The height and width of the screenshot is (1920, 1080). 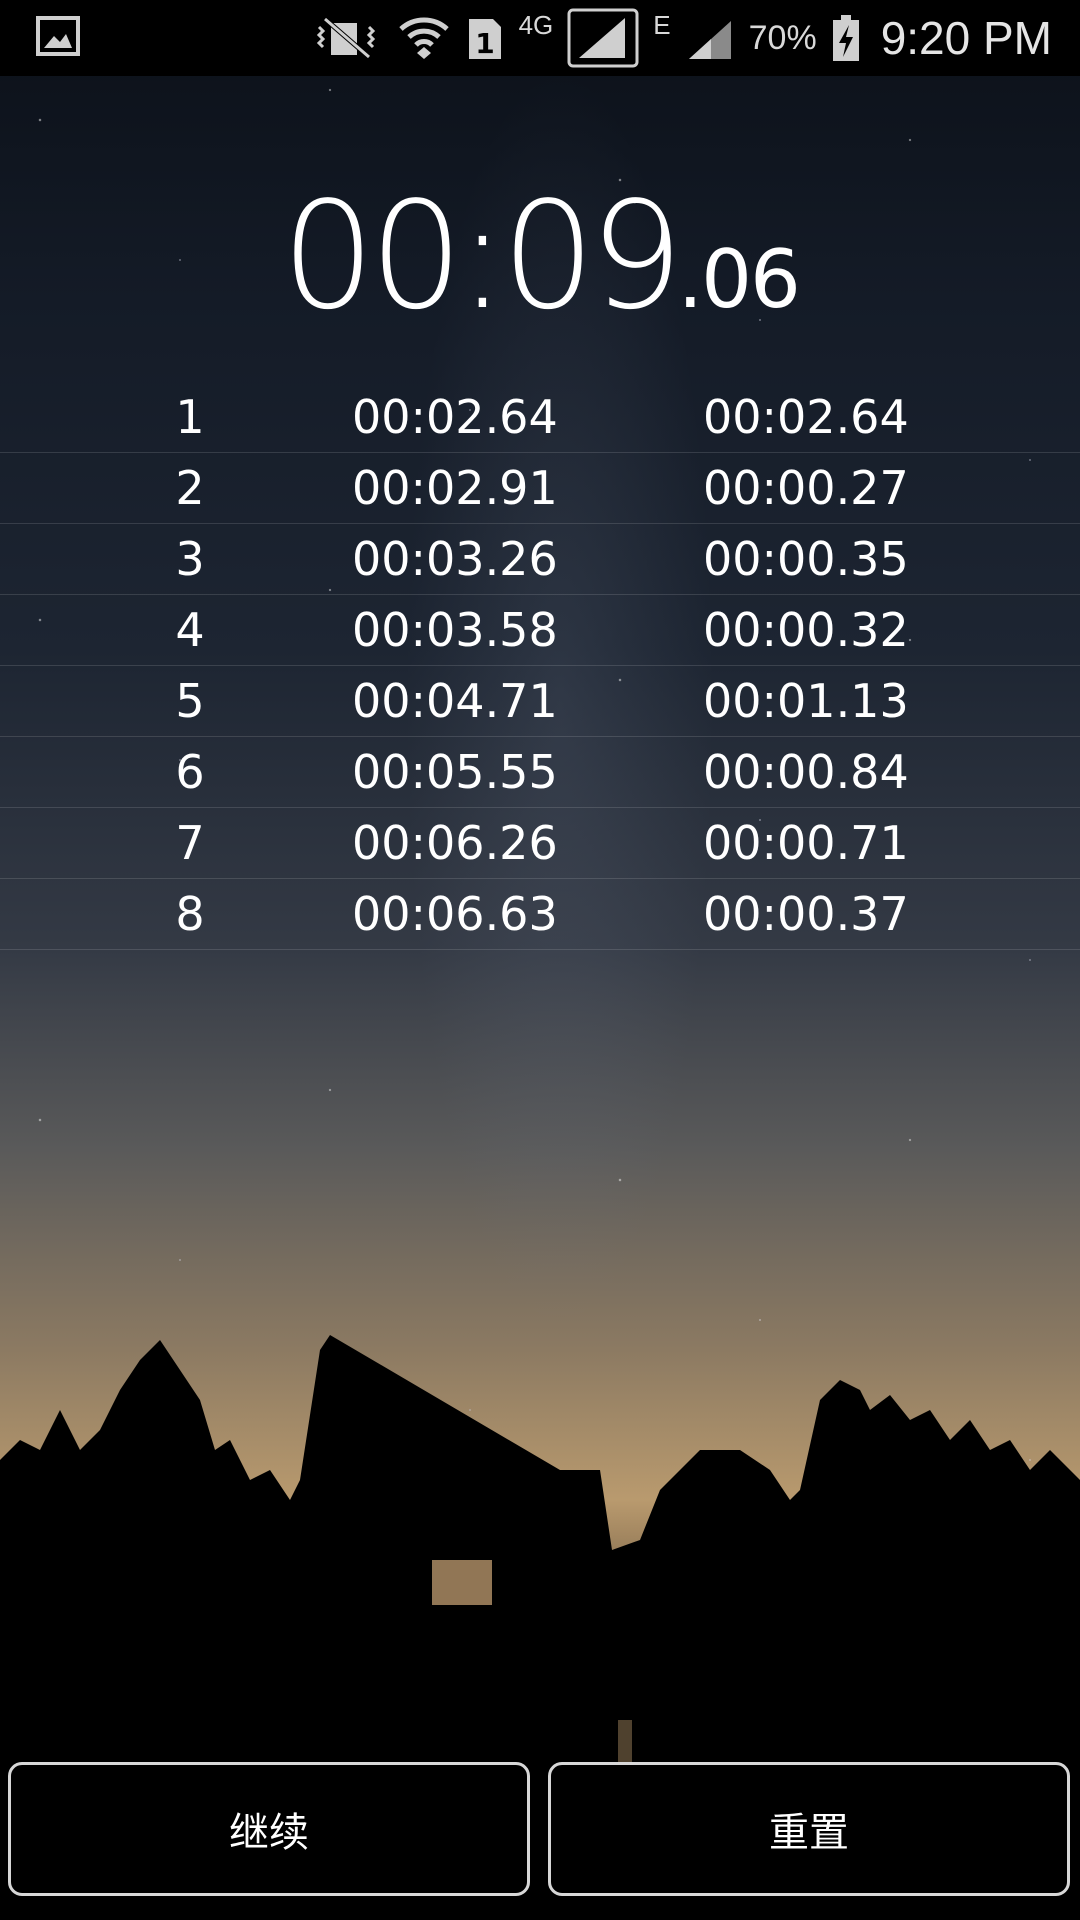 I want to click on lap-total-time: 00:04.71, so click(x=455, y=701).